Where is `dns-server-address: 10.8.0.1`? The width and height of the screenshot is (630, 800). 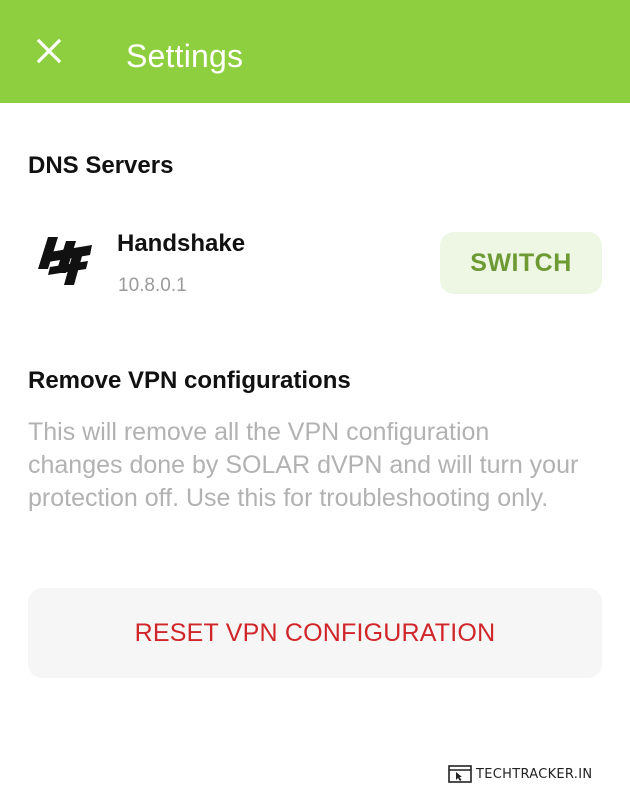 dns-server-address: 10.8.0.1 is located at coordinates (152, 285).